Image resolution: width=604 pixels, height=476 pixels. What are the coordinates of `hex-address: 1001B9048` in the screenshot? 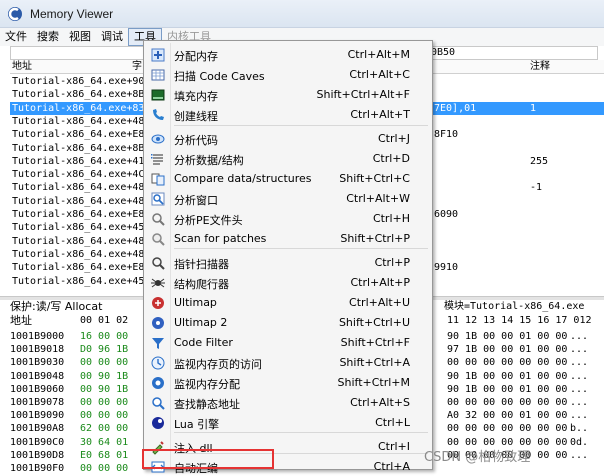 It's located at (37, 376).